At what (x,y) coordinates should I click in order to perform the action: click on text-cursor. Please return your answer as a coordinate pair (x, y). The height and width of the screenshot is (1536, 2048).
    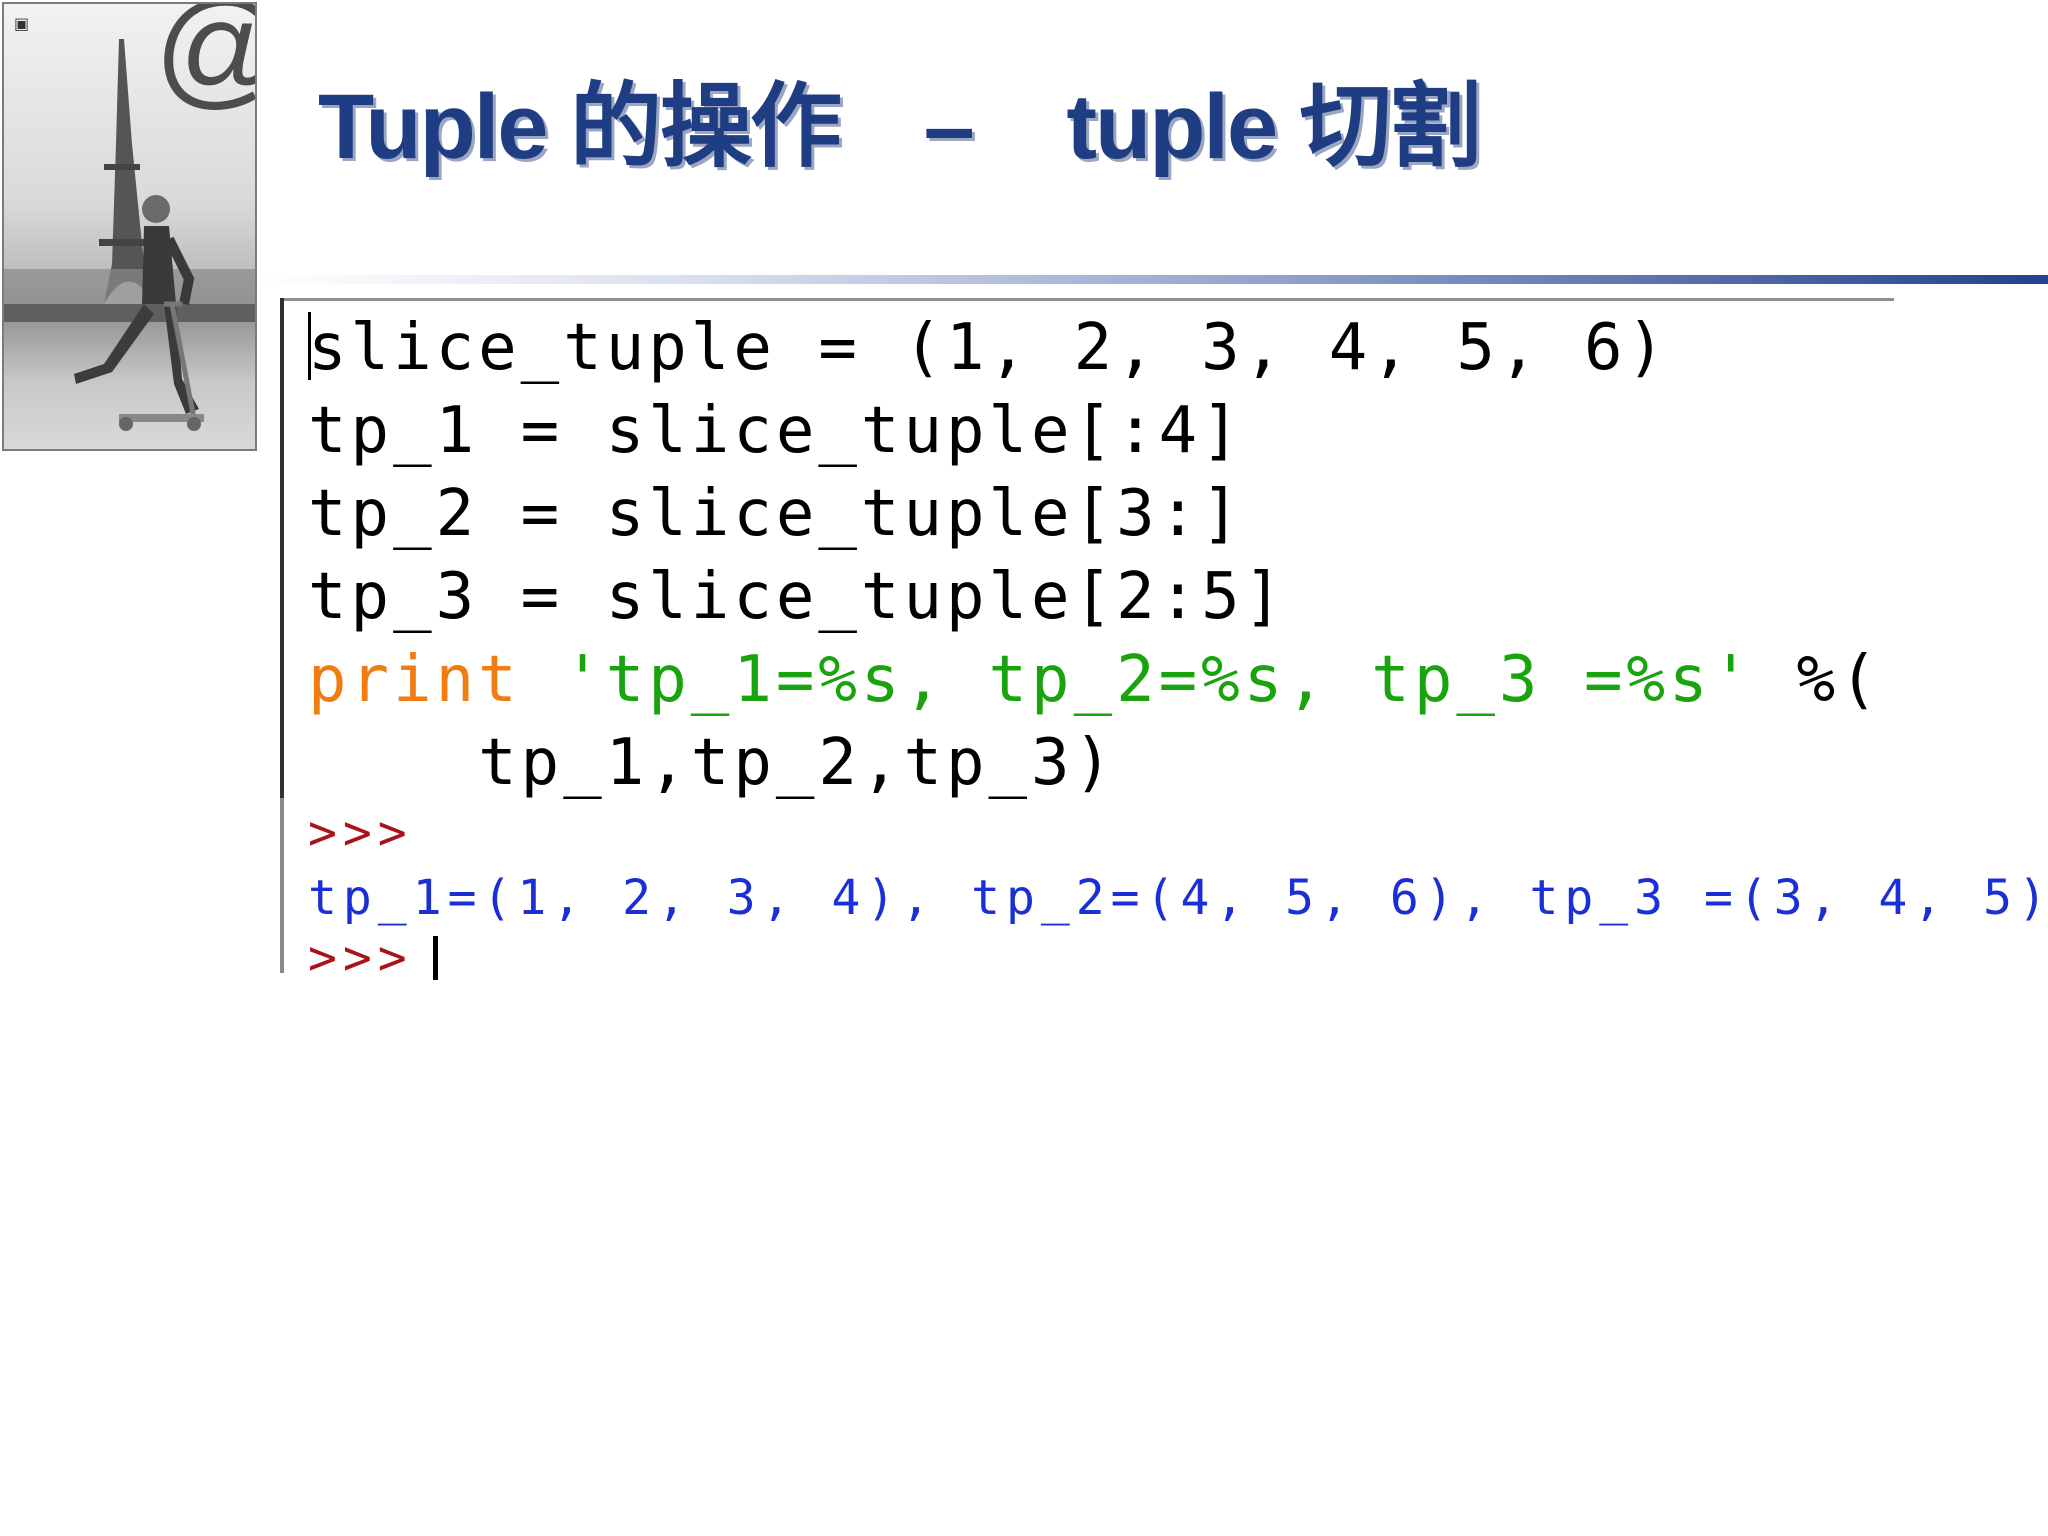
    Looking at the image, I should click on (435, 958).